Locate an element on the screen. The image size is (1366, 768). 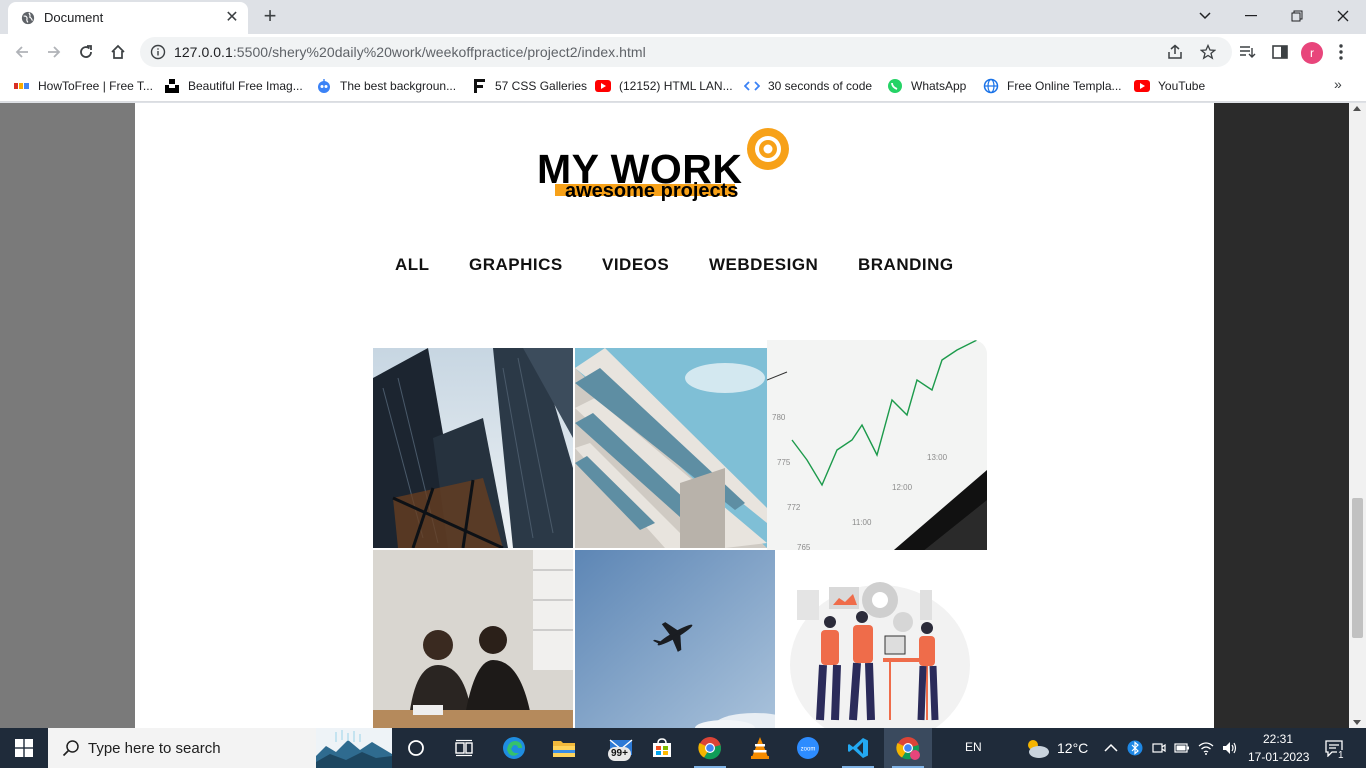
nav-branding: BRANDING is located at coordinates (906, 265).